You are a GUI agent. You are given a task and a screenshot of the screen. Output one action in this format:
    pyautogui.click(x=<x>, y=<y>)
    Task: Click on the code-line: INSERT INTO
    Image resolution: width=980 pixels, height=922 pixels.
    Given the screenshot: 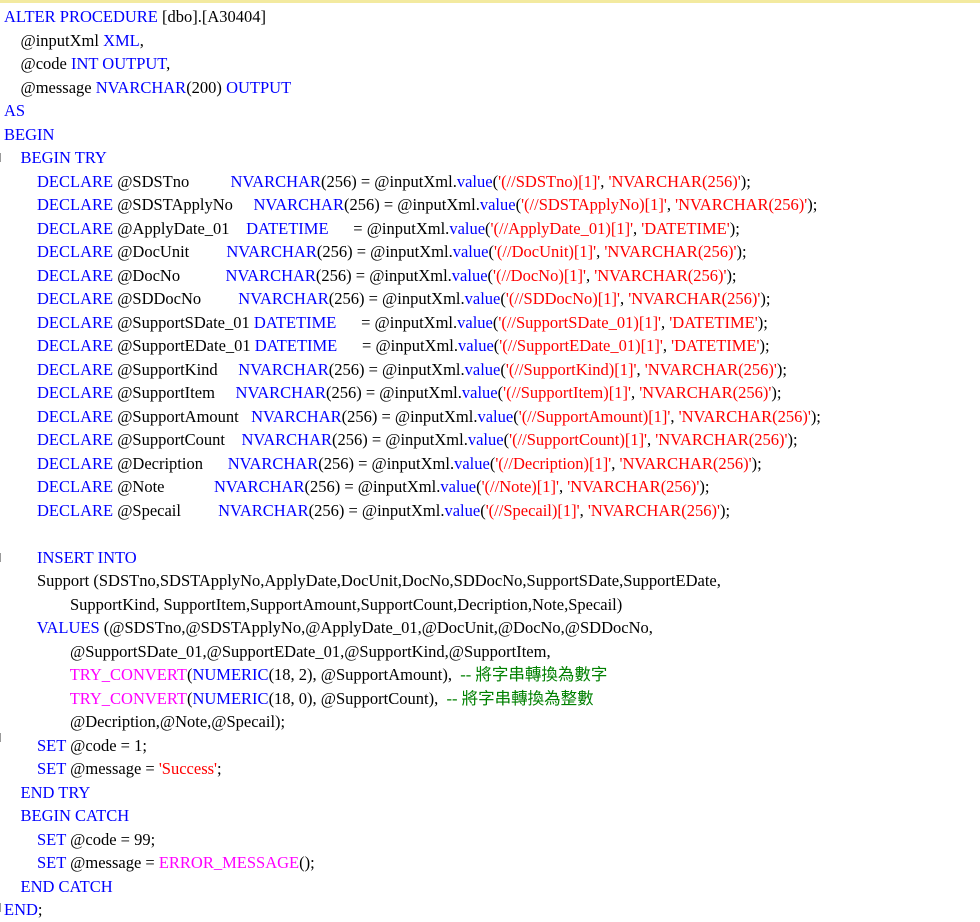 What is the action you would take?
    pyautogui.click(x=412, y=558)
    